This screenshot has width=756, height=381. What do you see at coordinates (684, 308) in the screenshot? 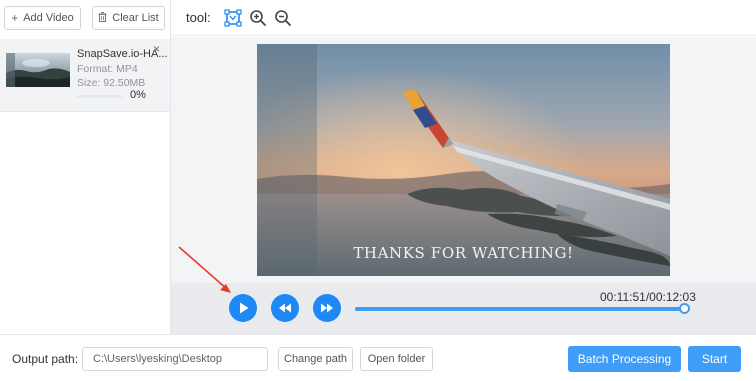
I see `timeline-handle` at bounding box center [684, 308].